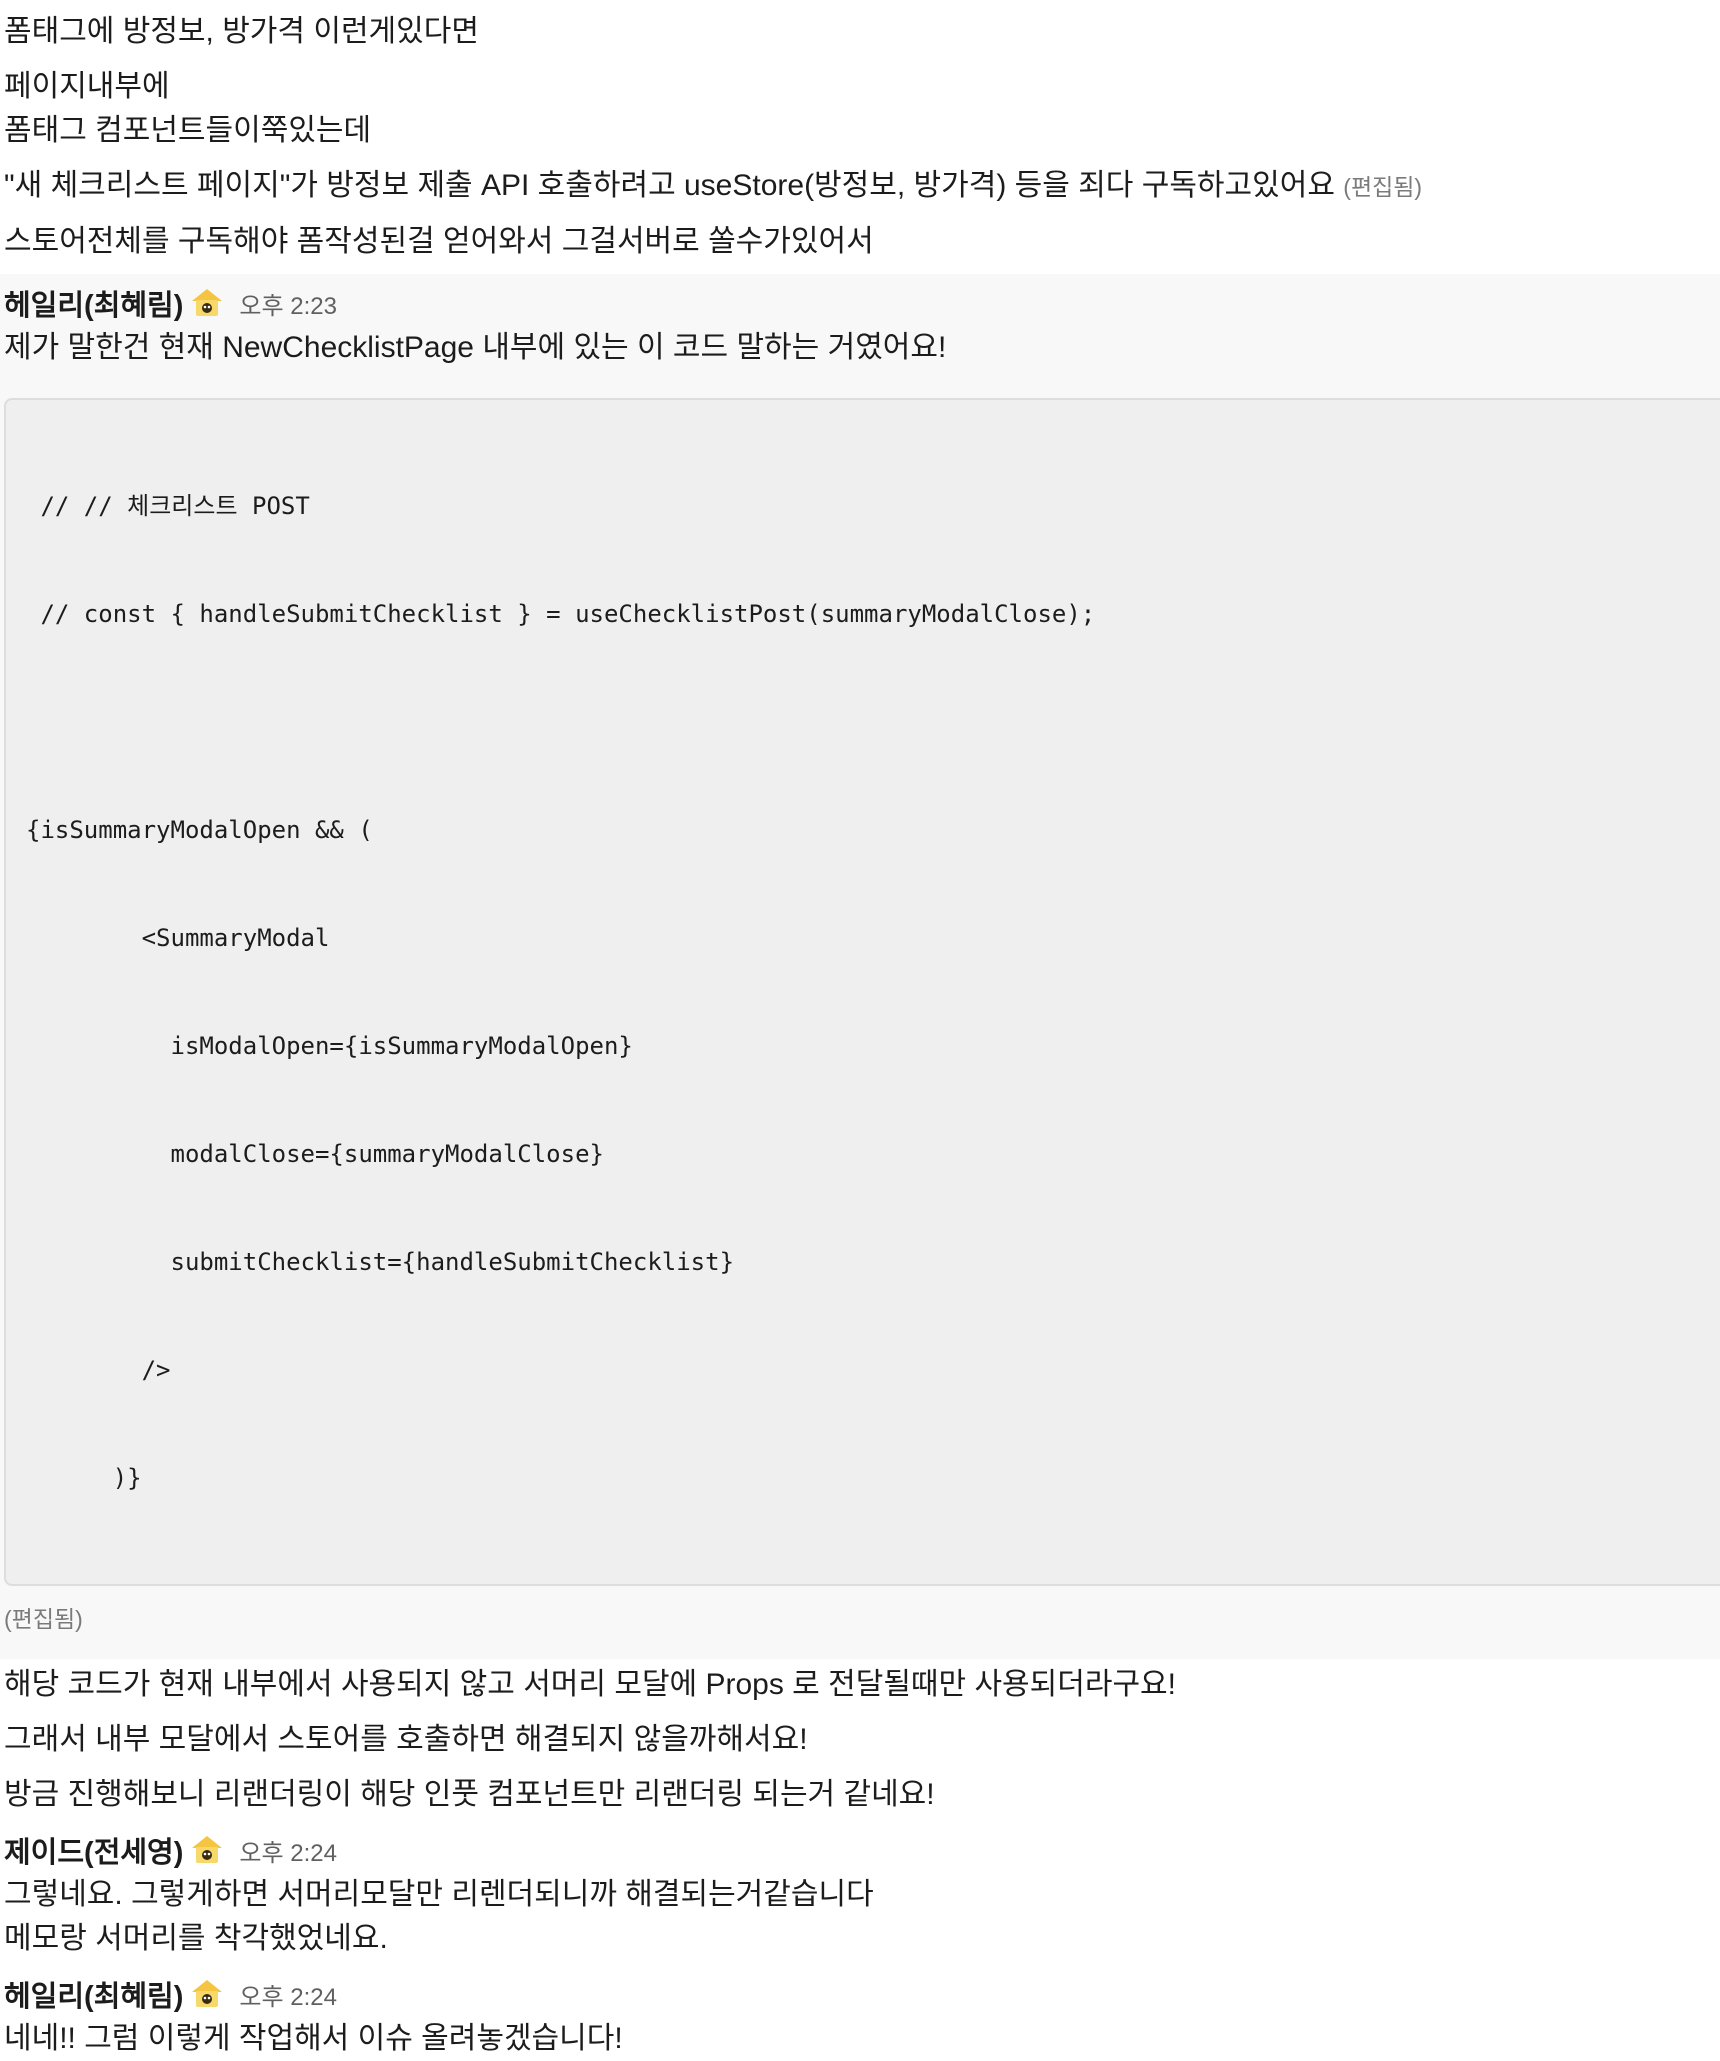 The image size is (1720, 2061). Describe the element at coordinates (469, 1794) in the screenshot. I see `message-line: 방금 진행해보니 리랜더링이 해당 인풋 컴포넌트만 리랜더링 되는거 같네요!` at that location.